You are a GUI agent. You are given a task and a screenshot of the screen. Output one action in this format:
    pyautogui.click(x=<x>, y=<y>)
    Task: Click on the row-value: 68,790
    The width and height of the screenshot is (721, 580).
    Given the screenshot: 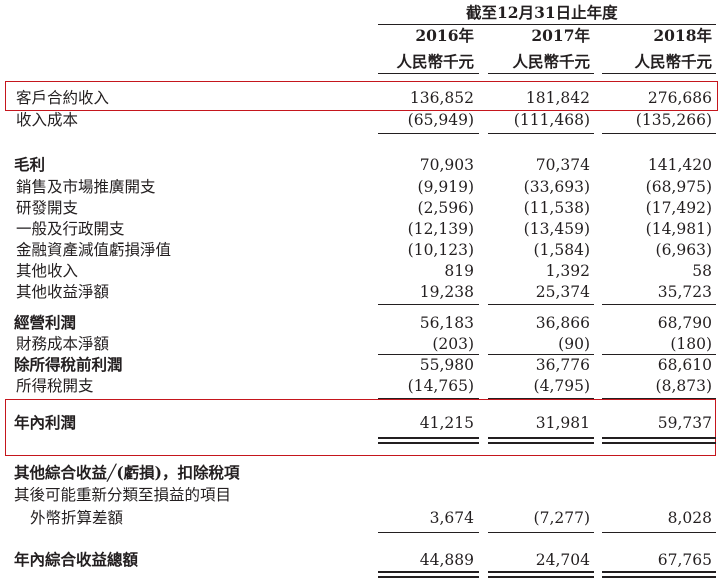 What is the action you would take?
    pyautogui.click(x=684, y=323)
    